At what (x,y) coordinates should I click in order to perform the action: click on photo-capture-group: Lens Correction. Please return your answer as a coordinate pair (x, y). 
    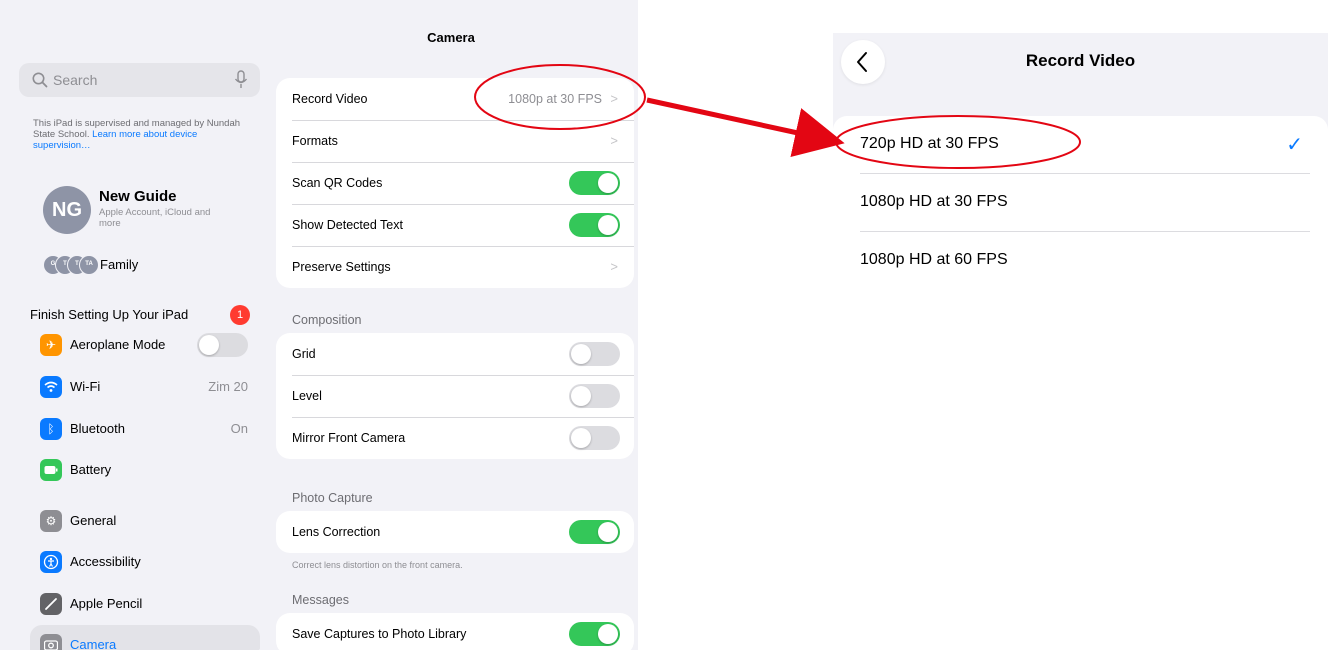
    Looking at the image, I should click on (455, 532).